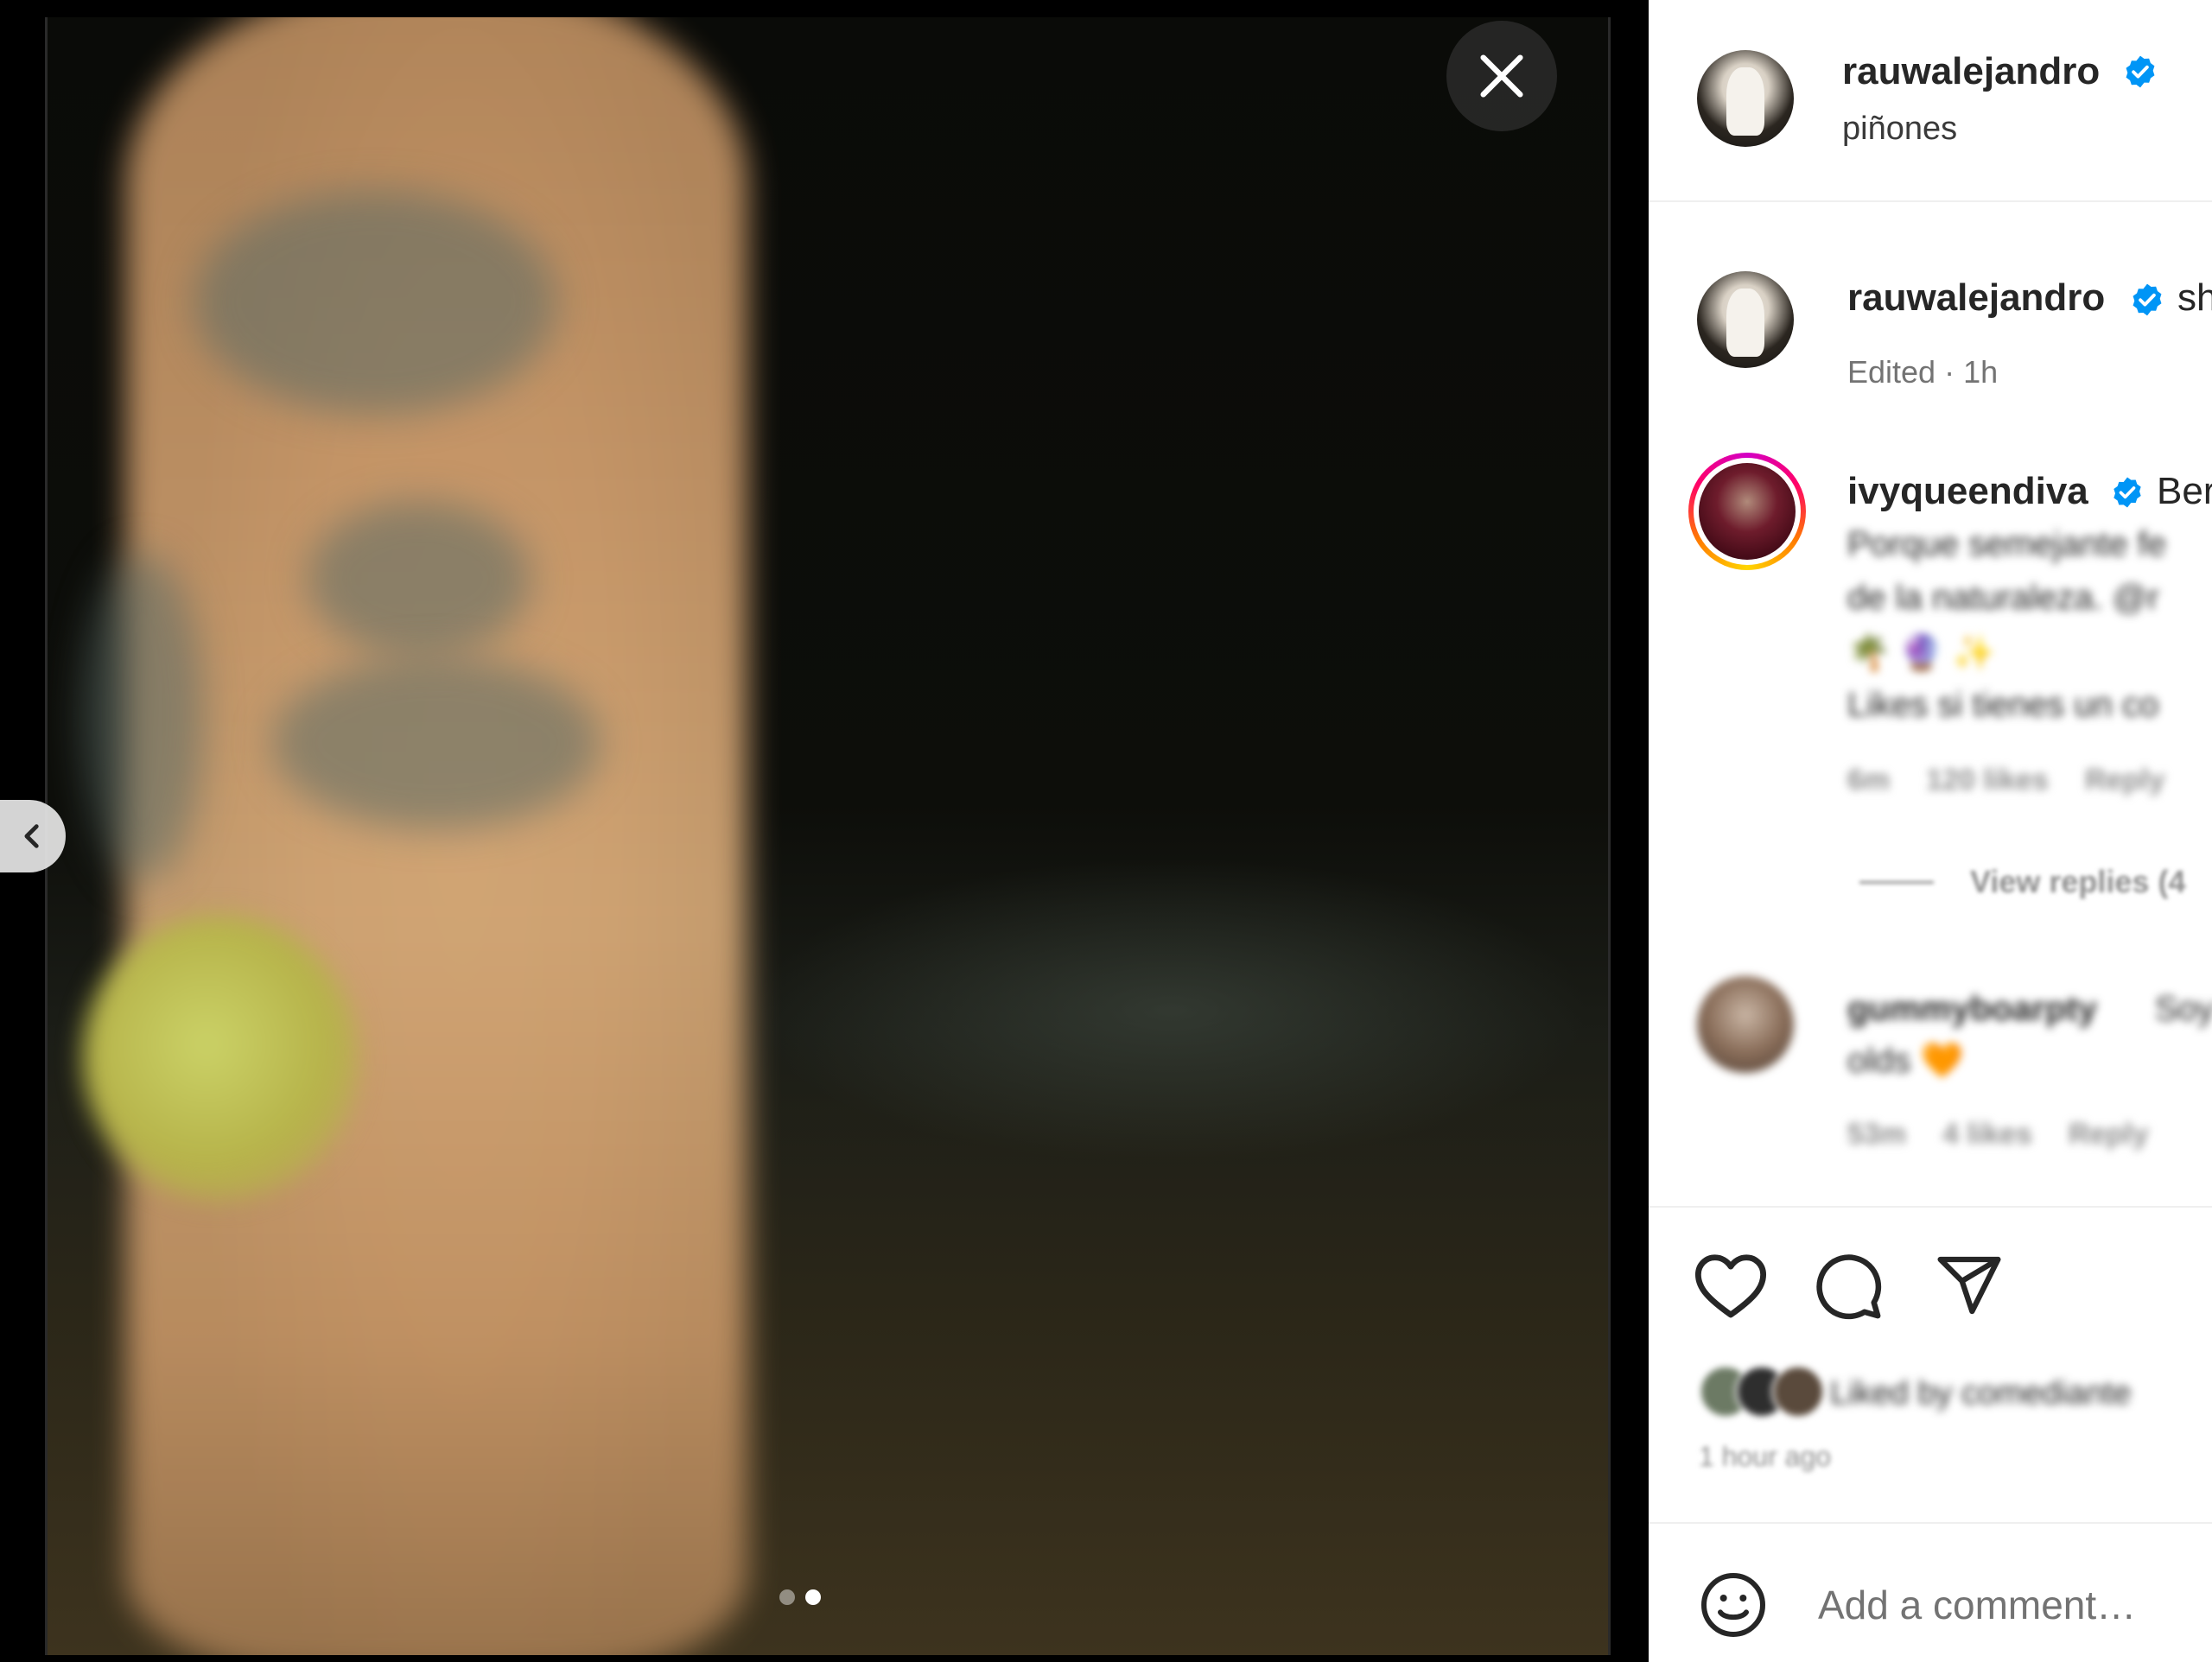  I want to click on carousel-dot-active, so click(813, 1597).